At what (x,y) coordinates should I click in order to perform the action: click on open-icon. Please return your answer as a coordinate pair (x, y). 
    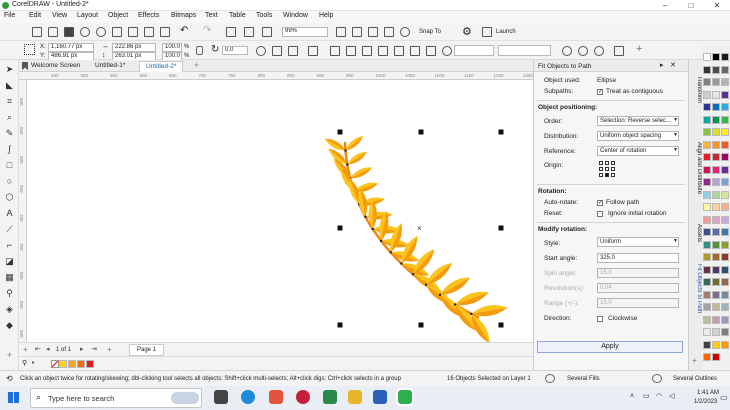
    Looking at the image, I should click on (53, 32).